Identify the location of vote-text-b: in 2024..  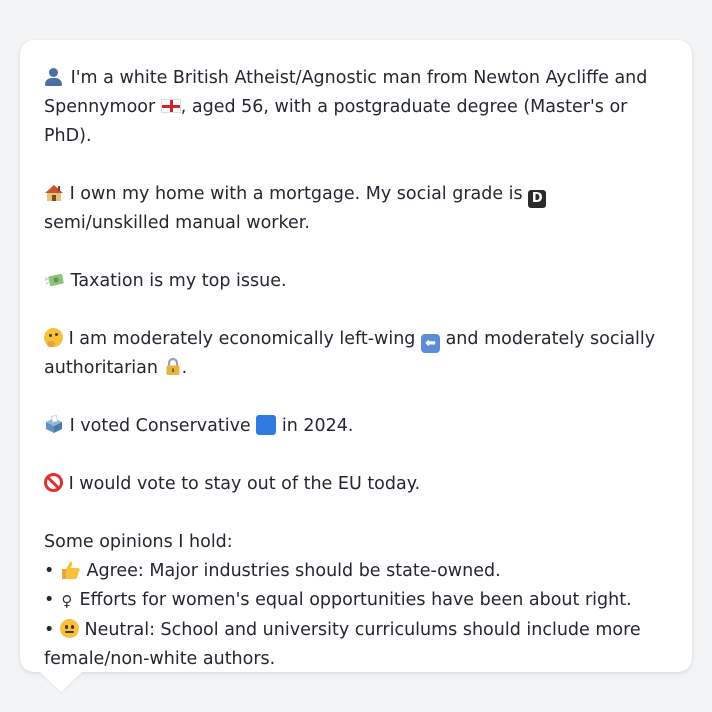
(317, 426).